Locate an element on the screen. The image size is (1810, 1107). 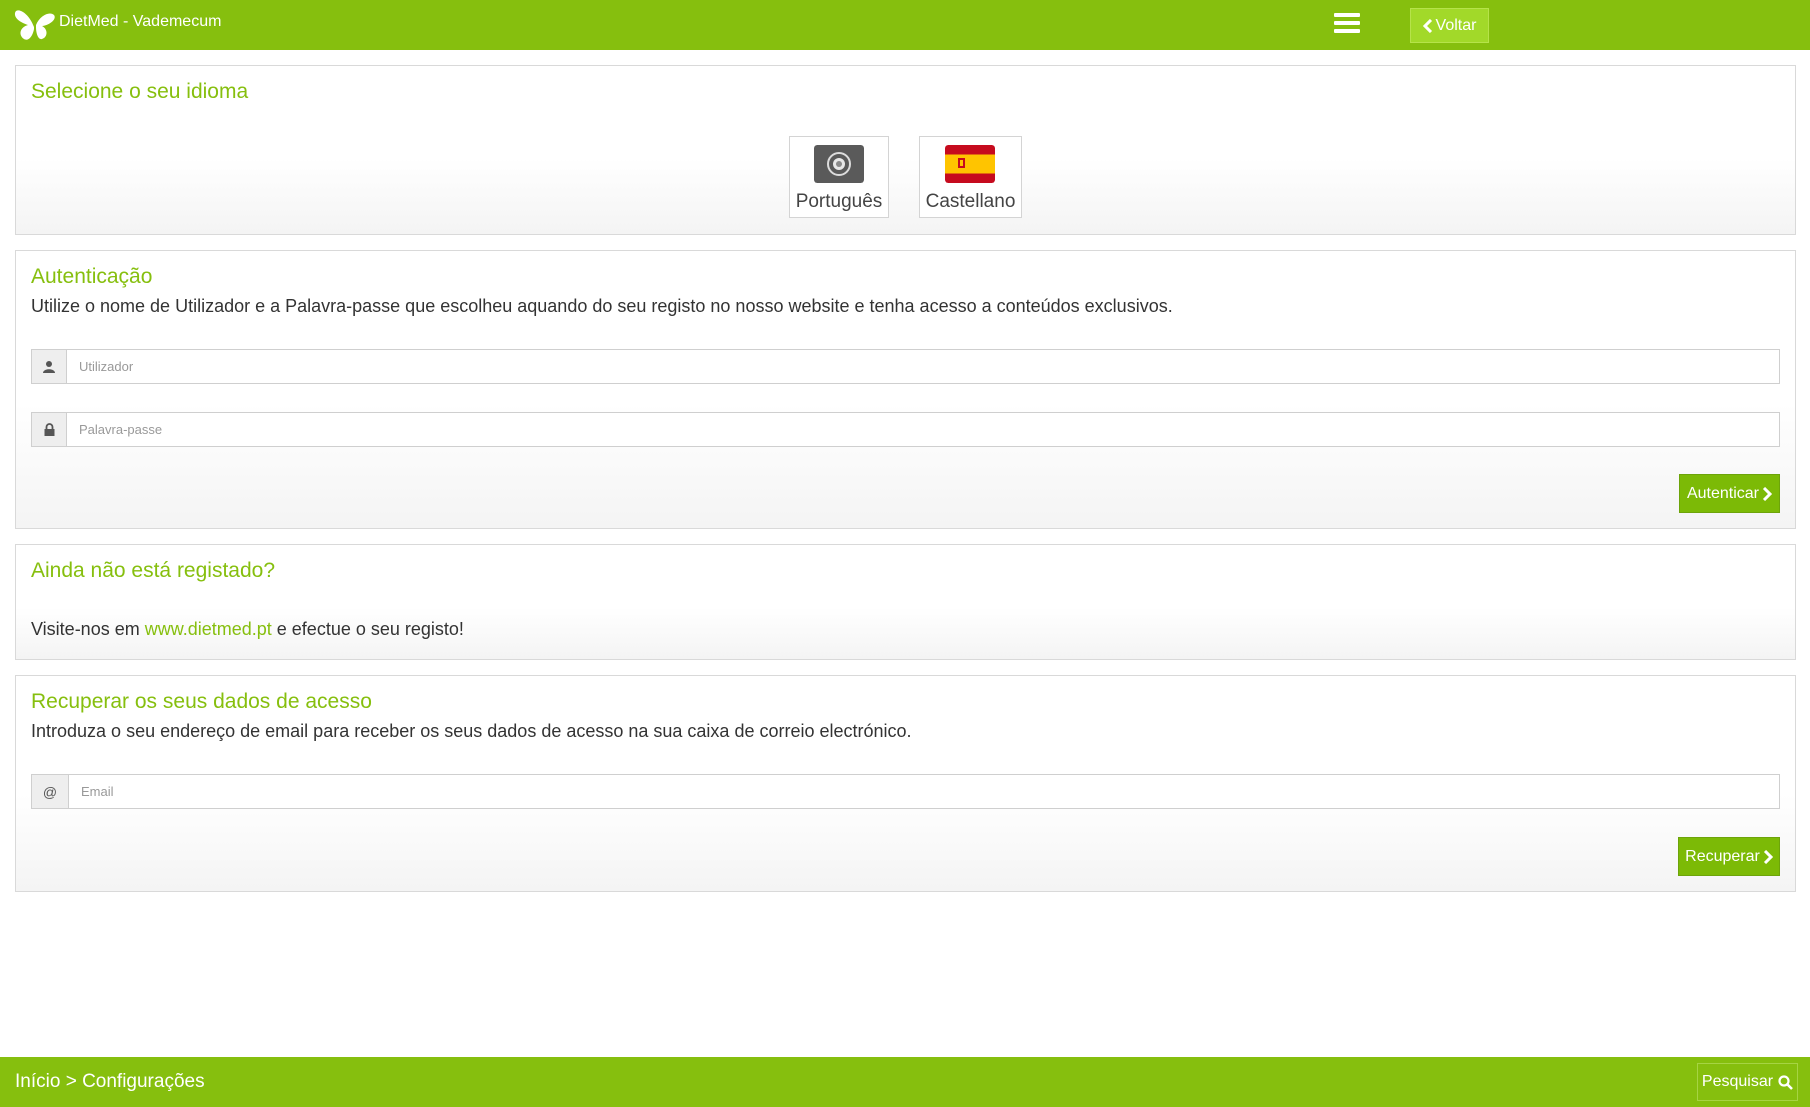
language-label: Castellano is located at coordinates (970, 201).